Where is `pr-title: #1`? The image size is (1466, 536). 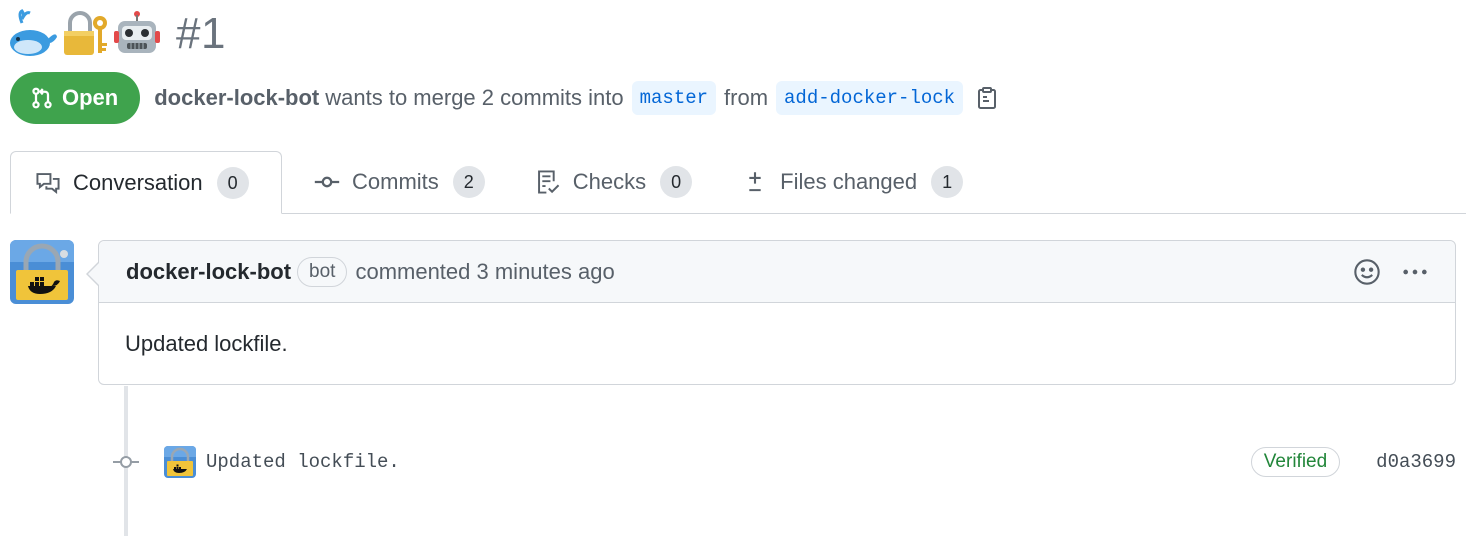 pr-title: #1 is located at coordinates (117, 34).